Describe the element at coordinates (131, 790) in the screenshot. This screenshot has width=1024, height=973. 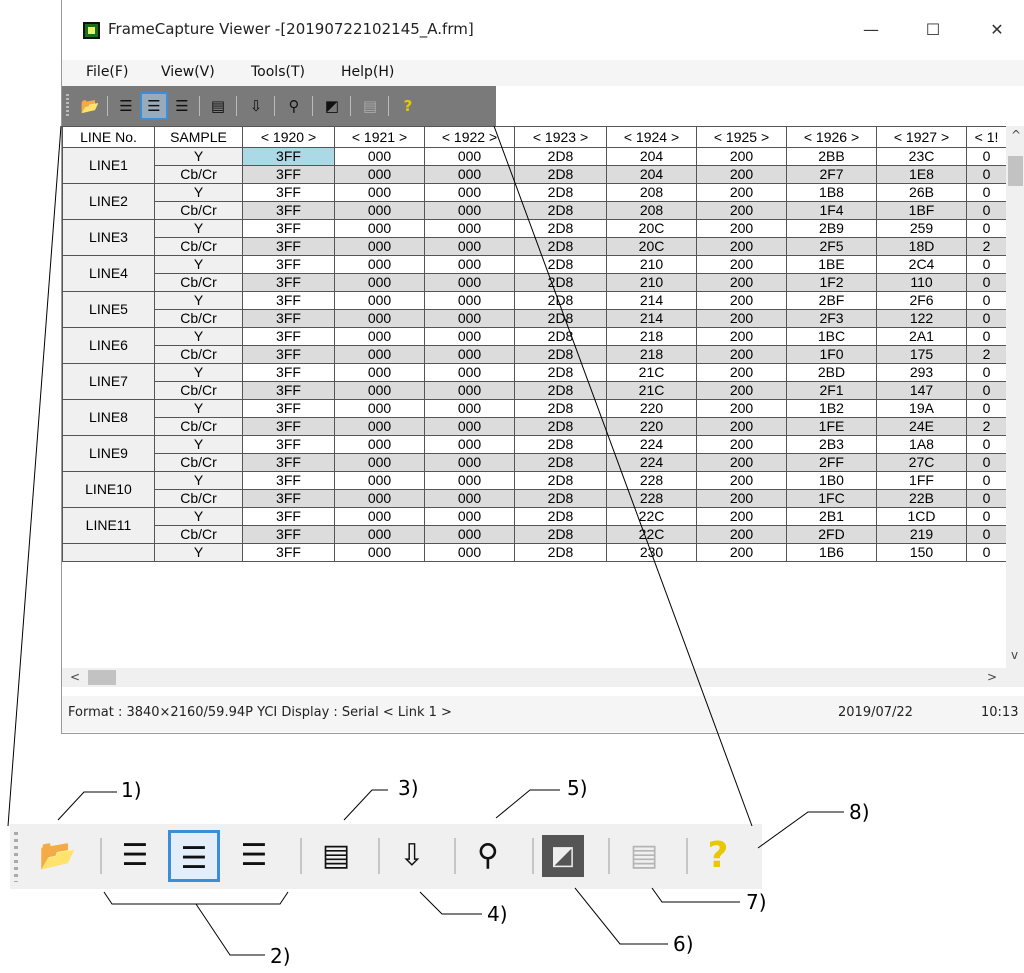
I see `callout-label-1: 1)` at that location.